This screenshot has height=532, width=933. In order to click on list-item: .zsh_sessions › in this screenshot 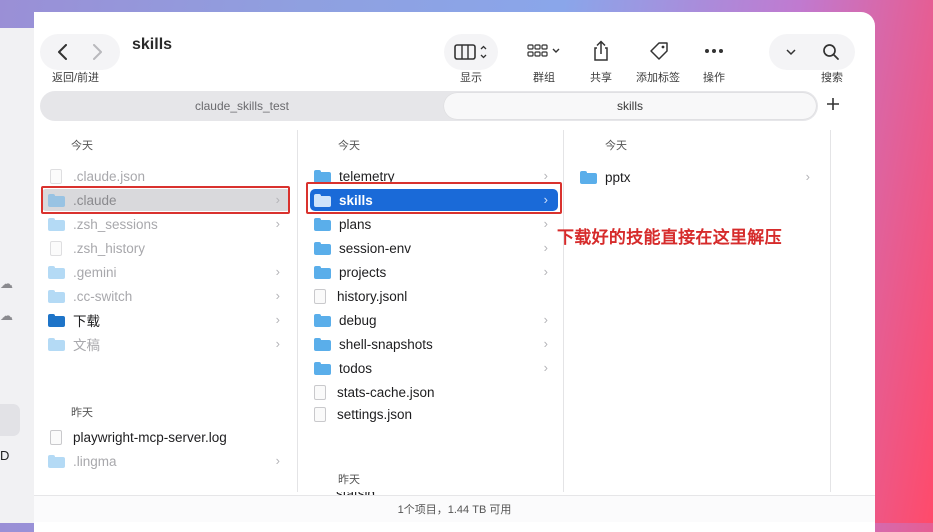, I will do `click(166, 224)`.